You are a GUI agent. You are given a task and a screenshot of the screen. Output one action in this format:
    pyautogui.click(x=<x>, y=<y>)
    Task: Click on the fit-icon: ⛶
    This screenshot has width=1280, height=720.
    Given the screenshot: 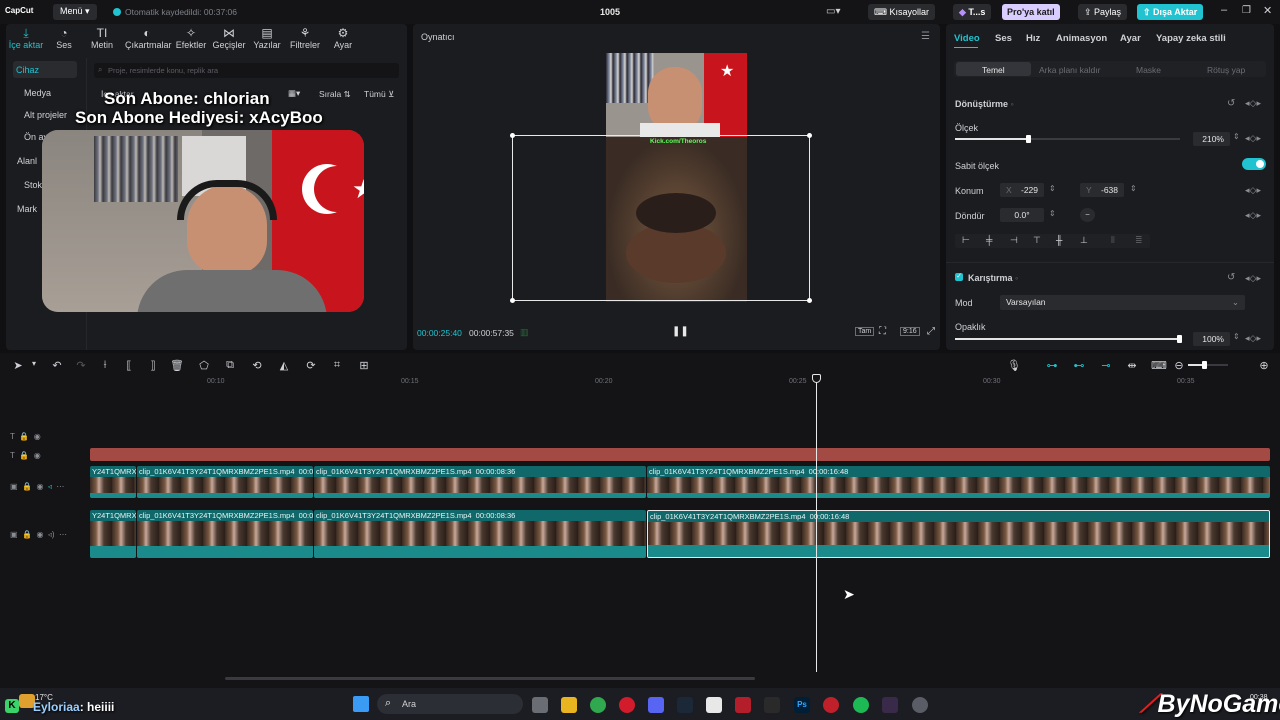 What is the action you would take?
    pyautogui.click(x=882, y=331)
    